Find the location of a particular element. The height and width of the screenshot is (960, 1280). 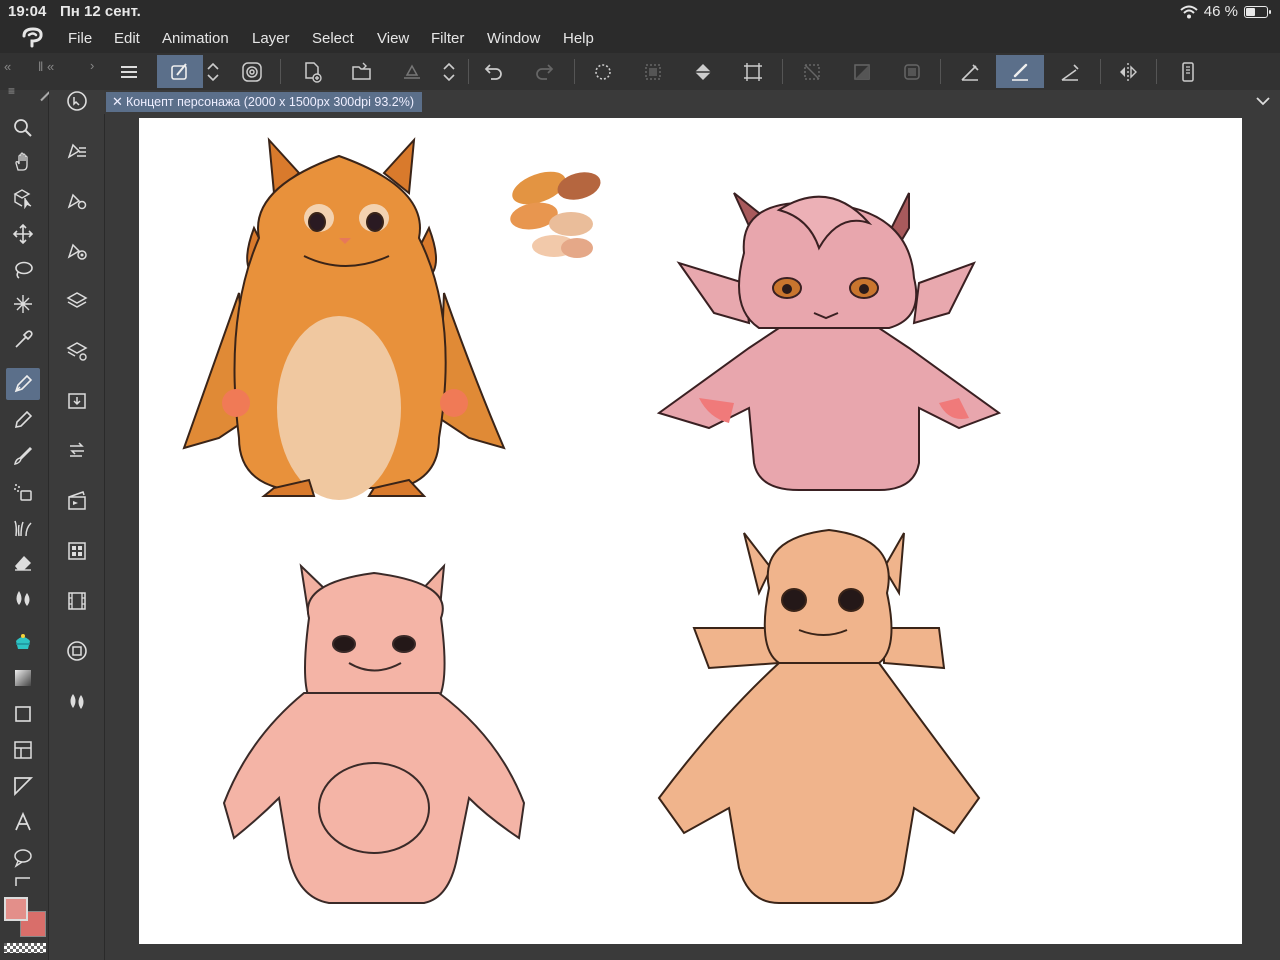

device-icon is located at coordinates (1188, 71).